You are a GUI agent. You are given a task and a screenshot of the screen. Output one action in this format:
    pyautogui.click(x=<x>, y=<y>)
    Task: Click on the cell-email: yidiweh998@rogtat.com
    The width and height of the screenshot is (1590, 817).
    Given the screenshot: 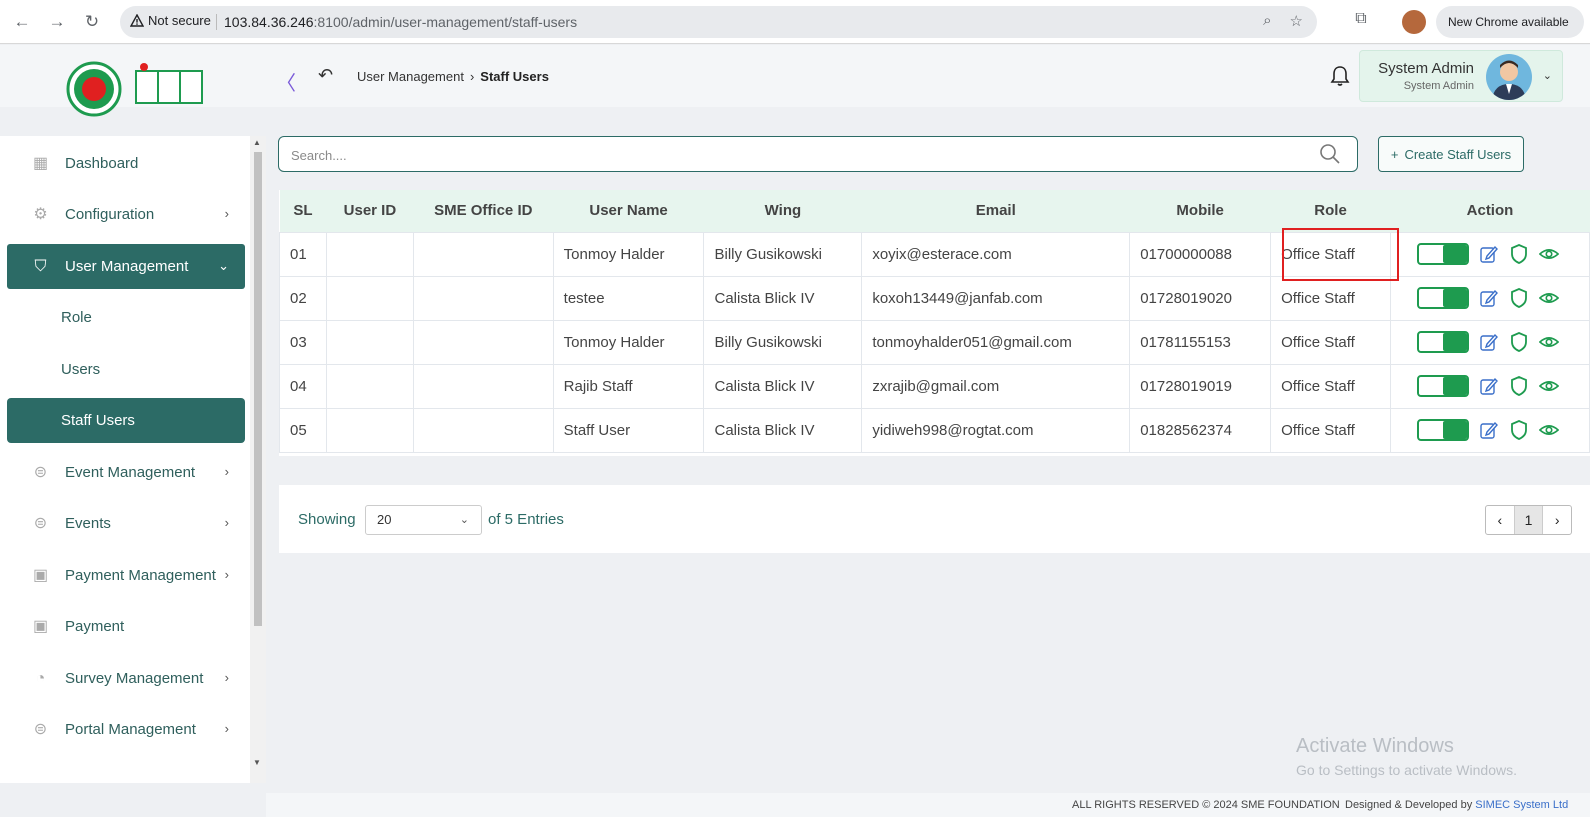 What is the action you would take?
    pyautogui.click(x=996, y=430)
    